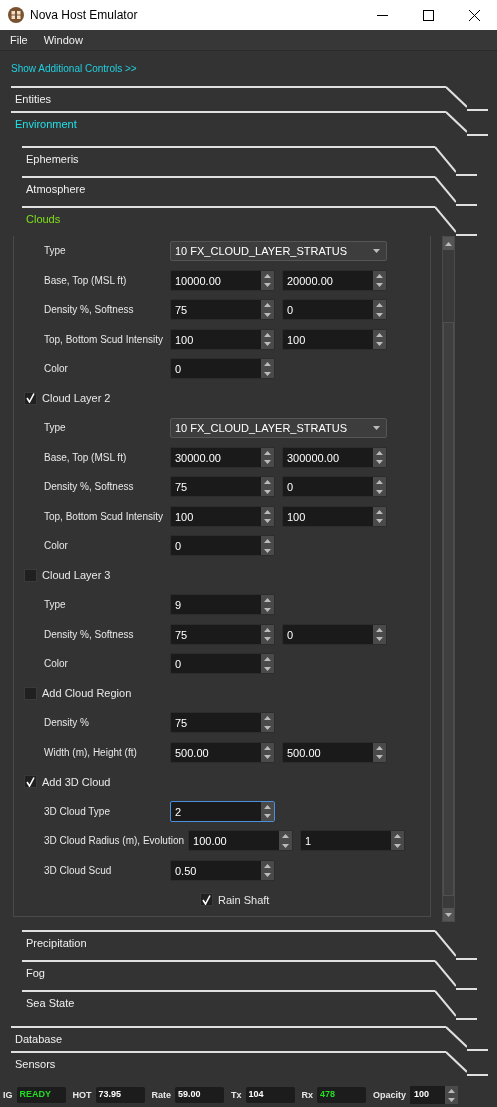 The image size is (497, 1107). I want to click on spin-box: 100.00, so click(241, 841).